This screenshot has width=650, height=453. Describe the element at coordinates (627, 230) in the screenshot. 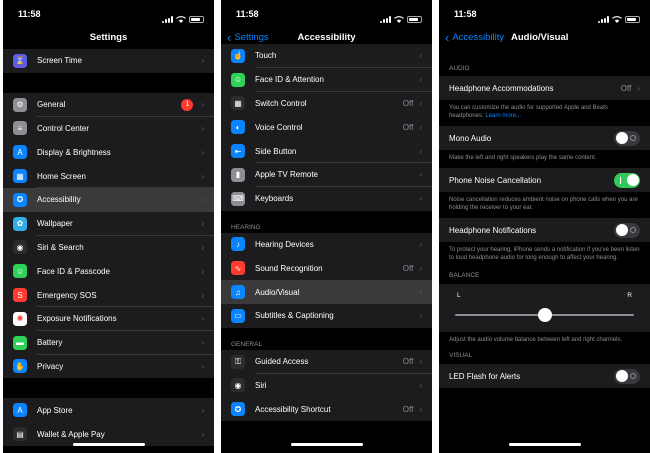

I see `headphone-notifications-toggle` at that location.